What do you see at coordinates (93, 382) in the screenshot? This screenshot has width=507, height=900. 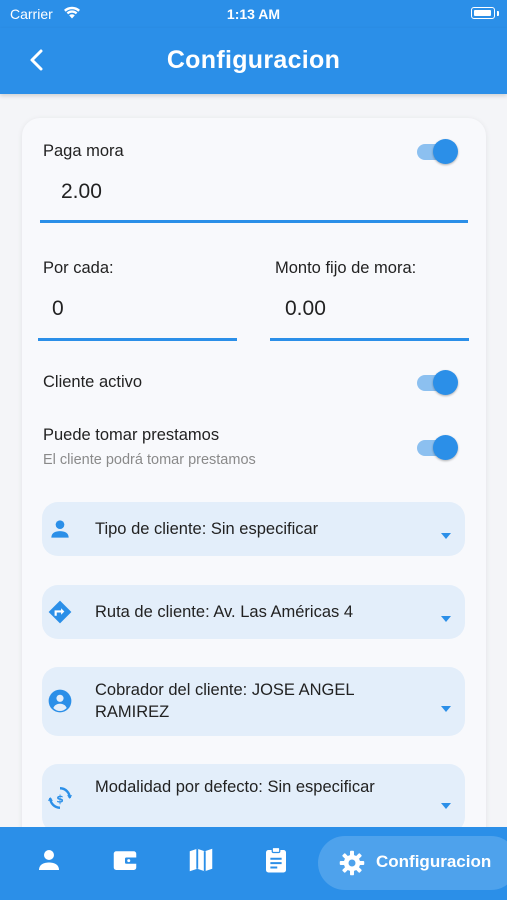 I see `cliente-activo-label: Cliente activo` at bounding box center [93, 382].